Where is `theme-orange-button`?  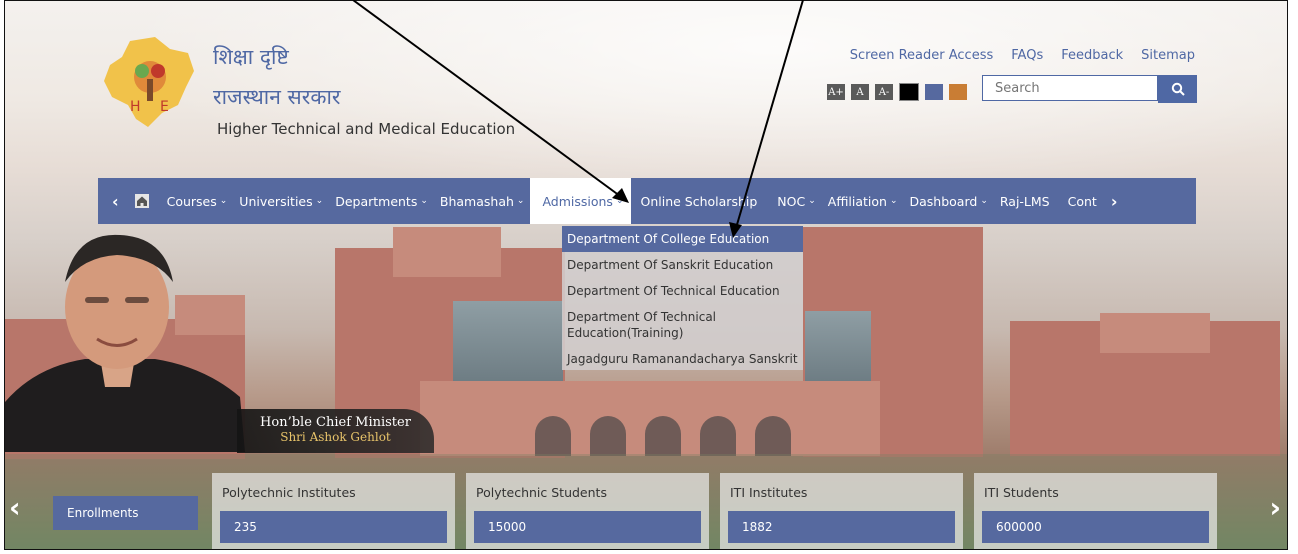 theme-orange-button is located at coordinates (958, 92).